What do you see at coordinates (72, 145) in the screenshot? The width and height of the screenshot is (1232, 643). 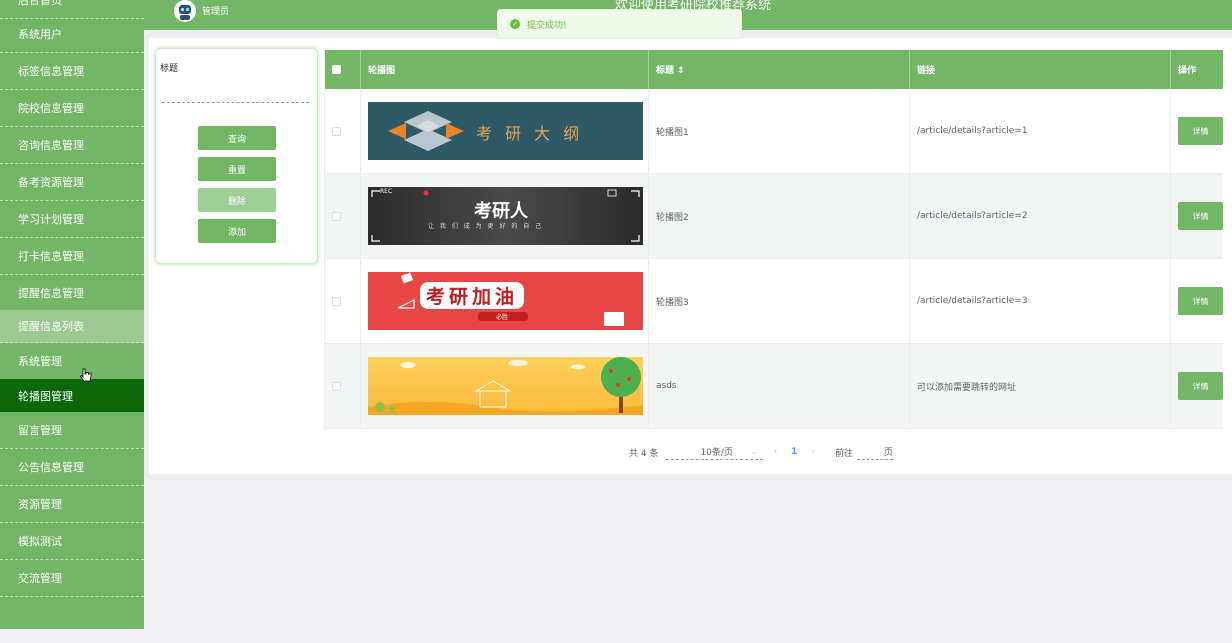 I see `sidebar-item-consult: 咨询信息管理` at bounding box center [72, 145].